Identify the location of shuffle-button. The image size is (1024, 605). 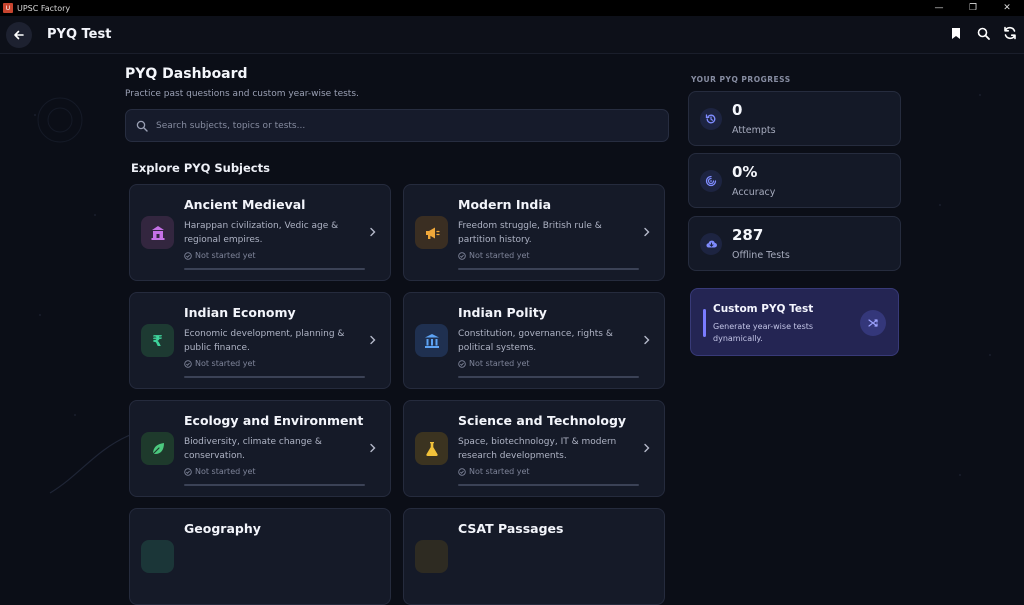
(873, 323).